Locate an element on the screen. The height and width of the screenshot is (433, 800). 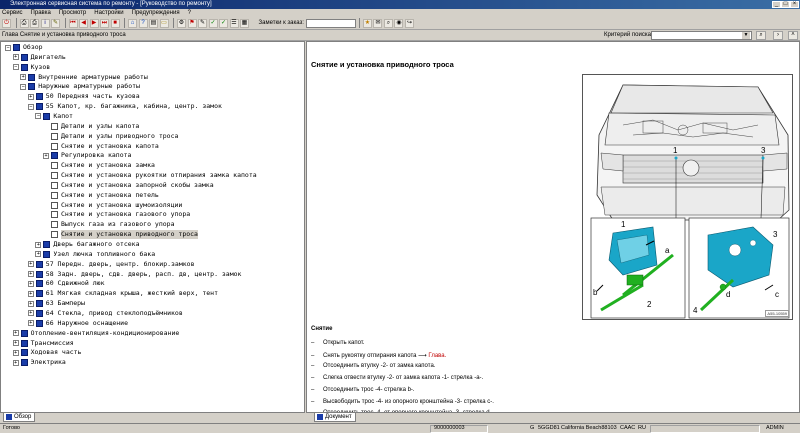
tree-item: +66 Наружное оснащение is located at coordinates (77, 323).